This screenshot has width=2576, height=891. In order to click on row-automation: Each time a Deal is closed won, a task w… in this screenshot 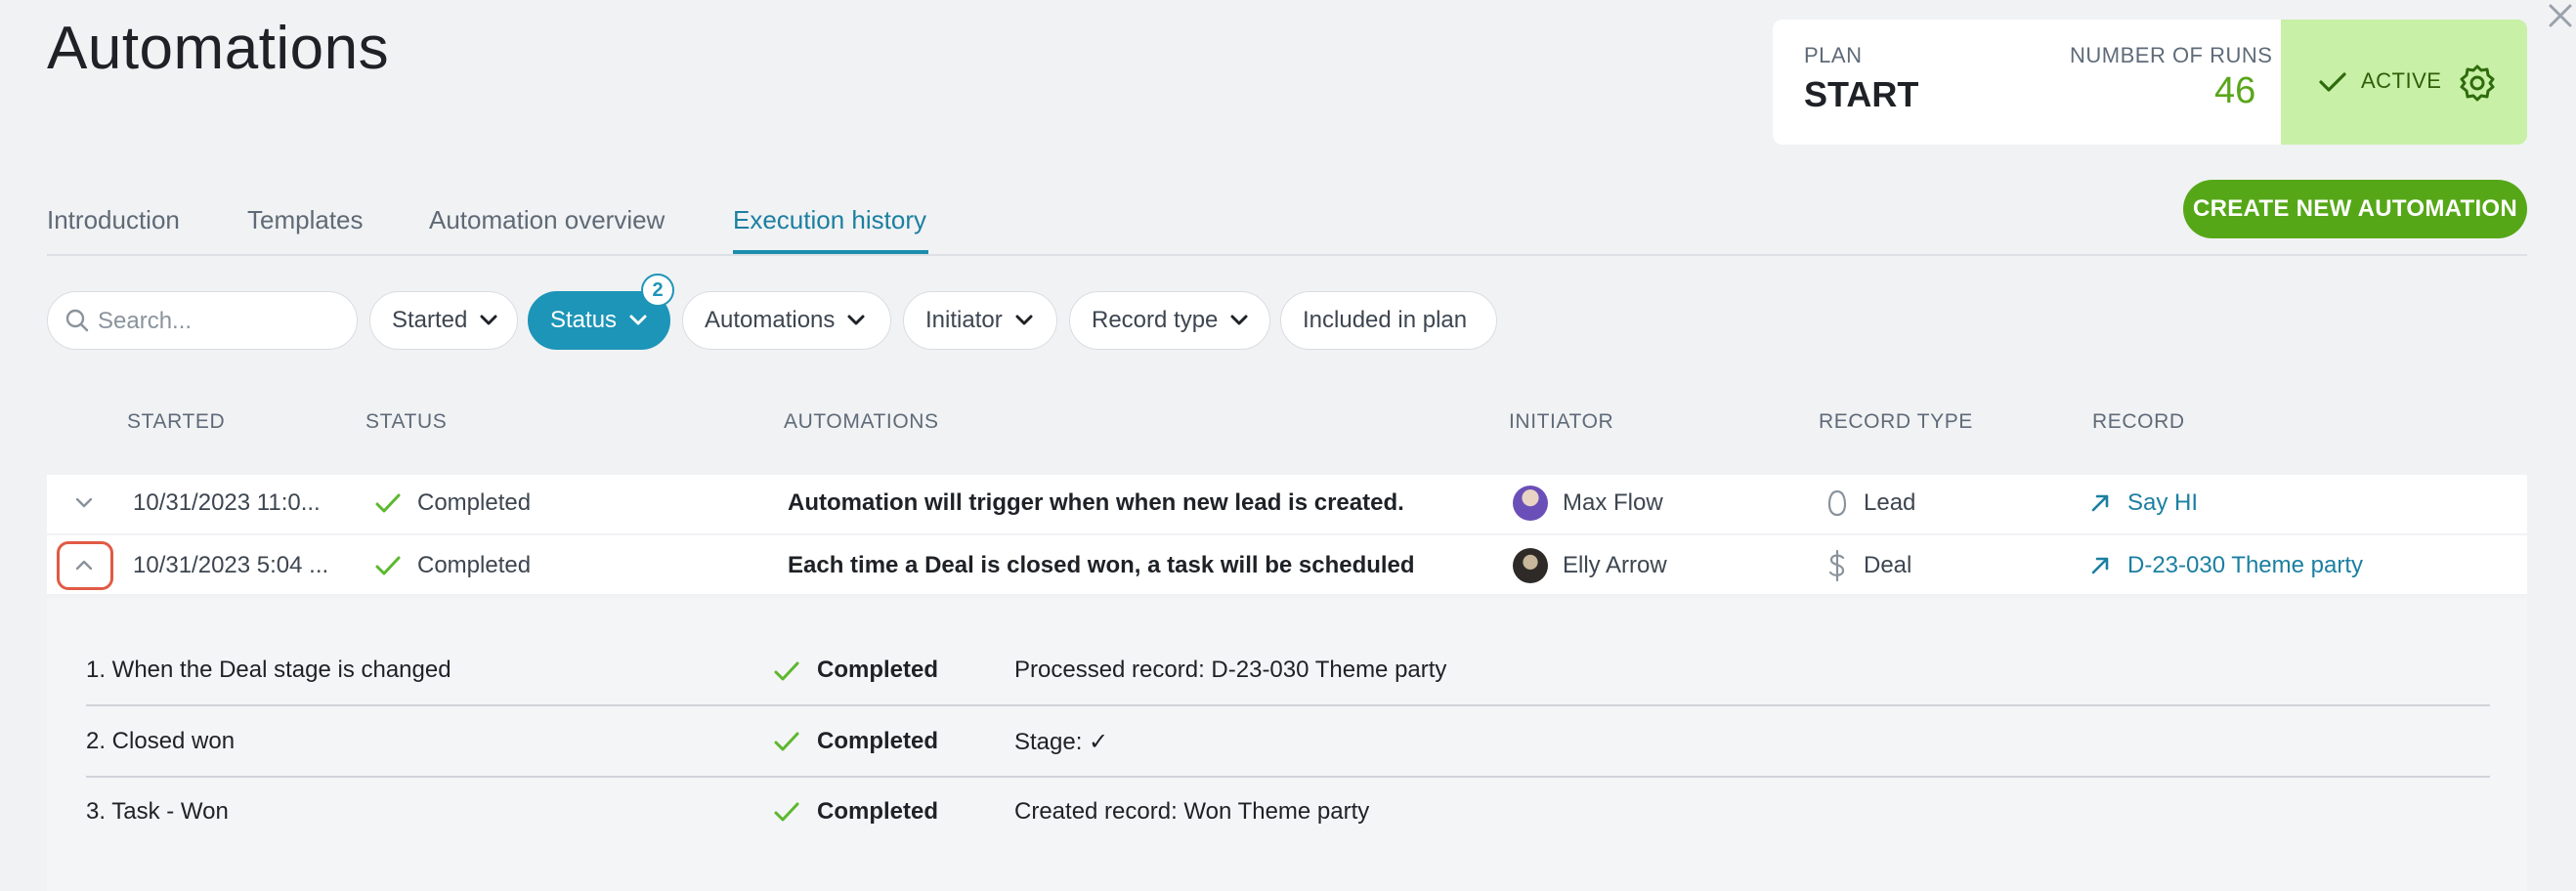, I will do `click(1101, 565)`.